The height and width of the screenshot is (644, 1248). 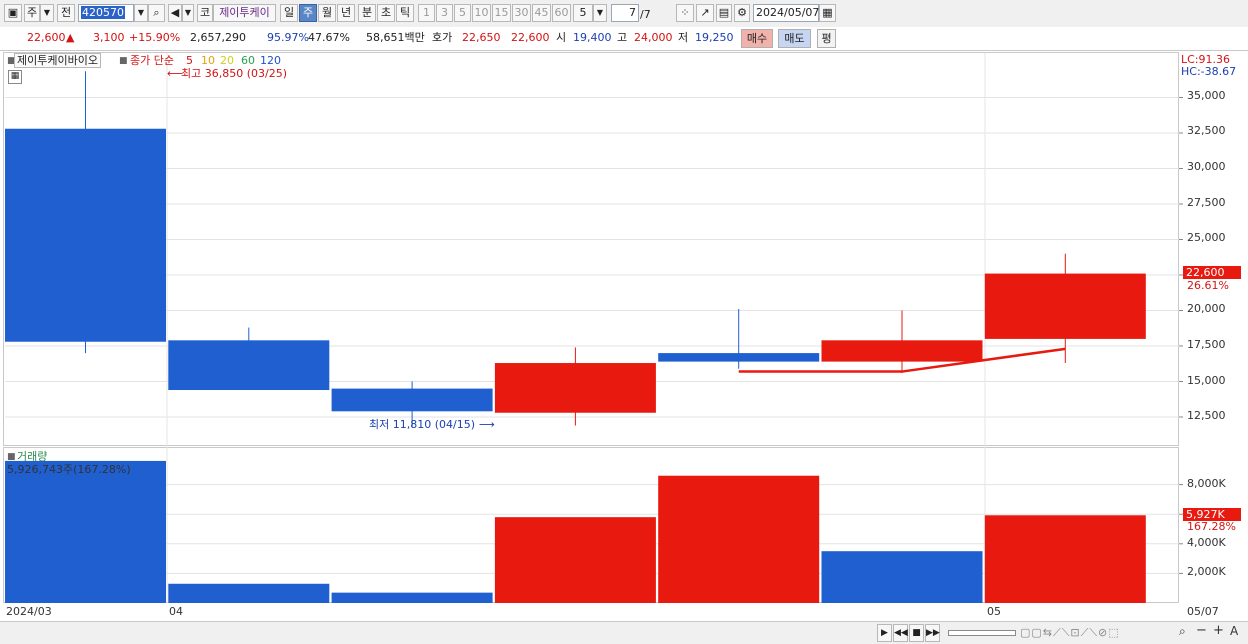 I want to click on drawing-tools-icon: ▢▢⇆⟋⟍⊡⟋⟍⊘⬚, so click(x=1070, y=632).